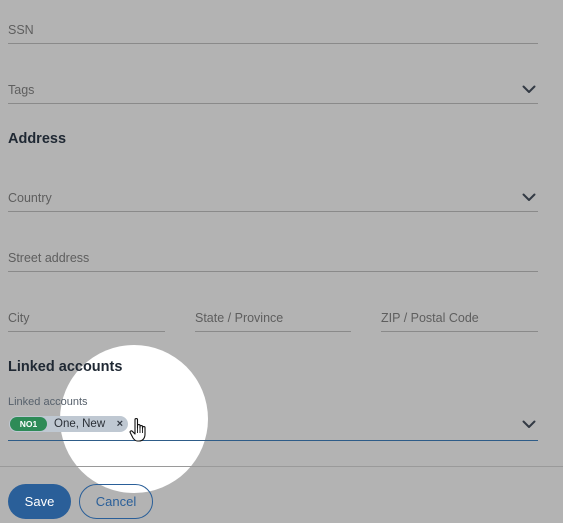 Image resolution: width=563 pixels, height=523 pixels. I want to click on ssn-field: SSN, so click(273, 31).